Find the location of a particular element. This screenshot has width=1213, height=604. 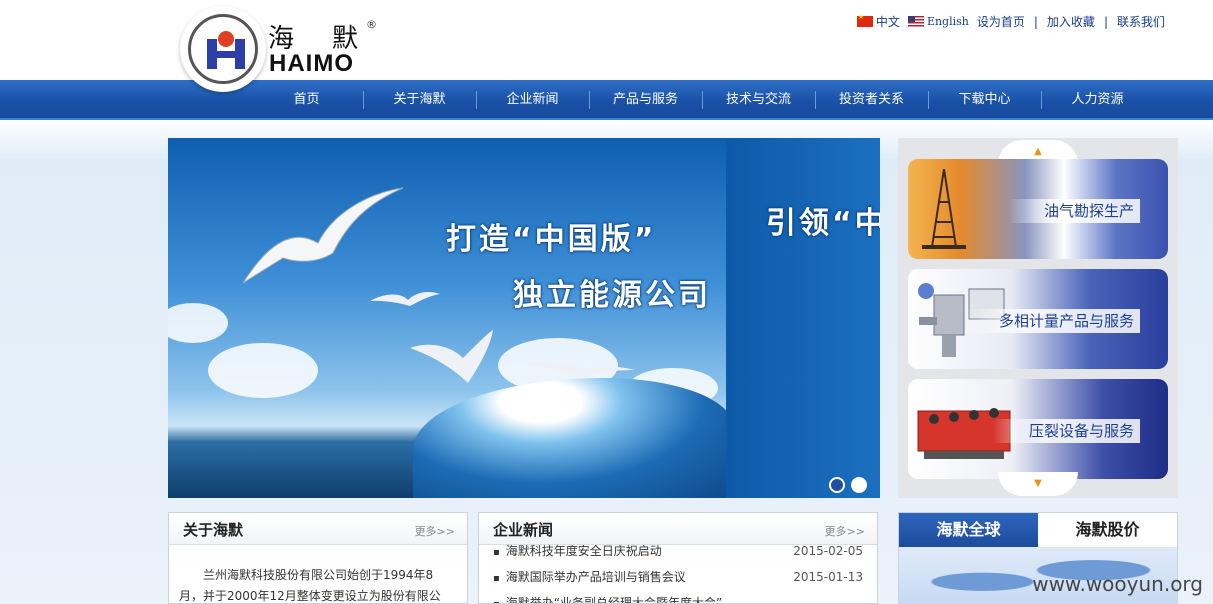

news-item-date: 2015-01-13 is located at coordinates (828, 577).